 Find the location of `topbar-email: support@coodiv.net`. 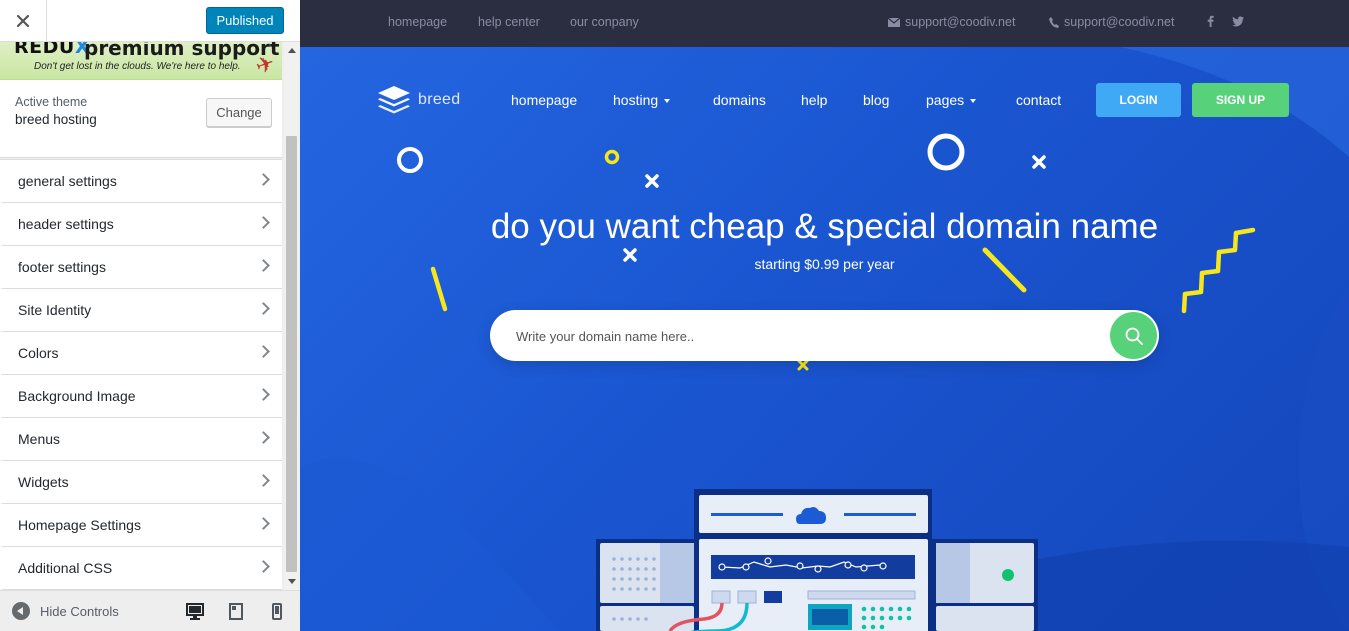

topbar-email: support@coodiv.net is located at coordinates (951, 22).